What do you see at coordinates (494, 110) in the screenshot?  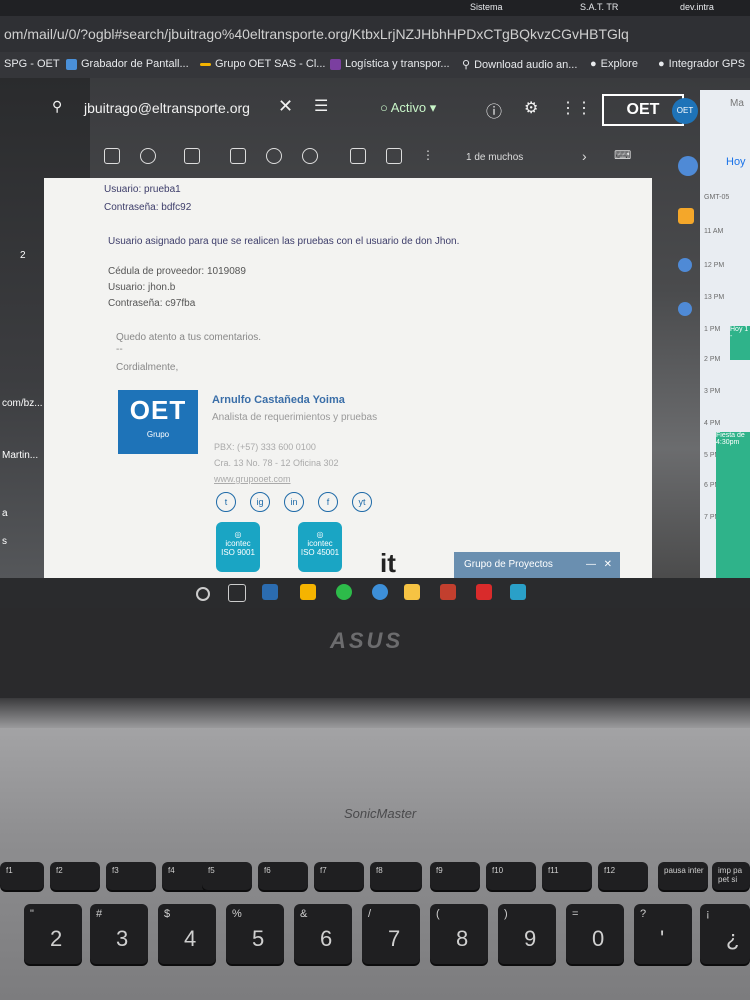 I see `help-icon: ⓘ` at bounding box center [494, 110].